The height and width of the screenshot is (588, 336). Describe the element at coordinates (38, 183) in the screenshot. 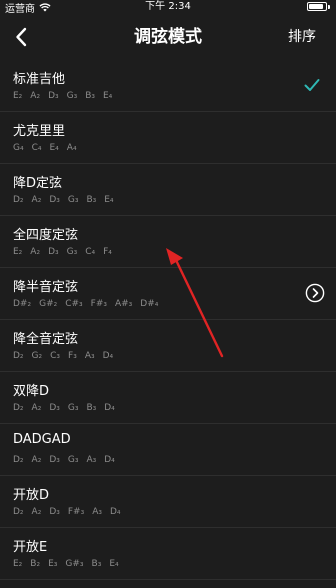

I see `tuning-name: 降D定弦` at that location.